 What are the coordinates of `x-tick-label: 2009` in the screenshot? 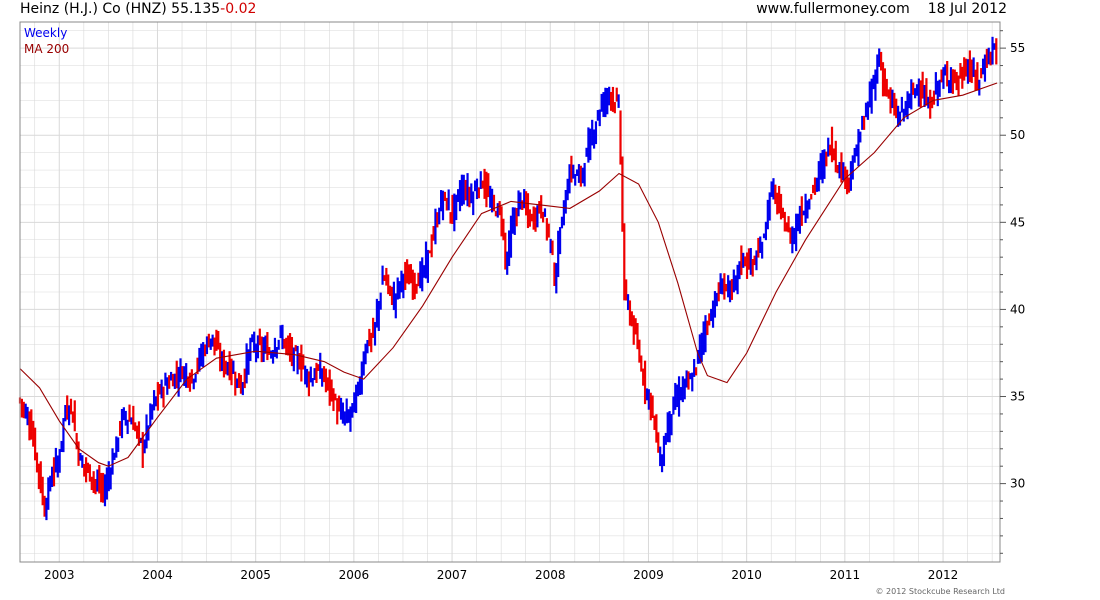 It's located at (648, 575).